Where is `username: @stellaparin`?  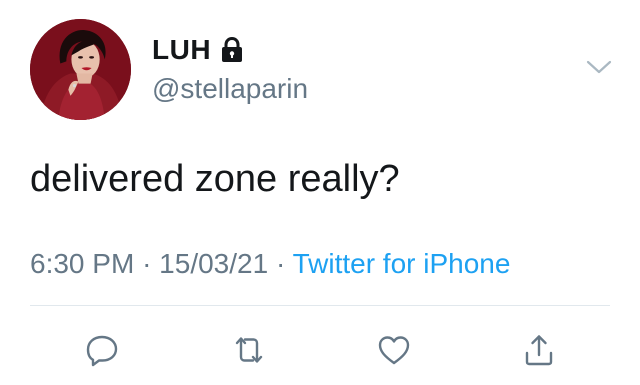 username: @stellaparin is located at coordinates (230, 89).